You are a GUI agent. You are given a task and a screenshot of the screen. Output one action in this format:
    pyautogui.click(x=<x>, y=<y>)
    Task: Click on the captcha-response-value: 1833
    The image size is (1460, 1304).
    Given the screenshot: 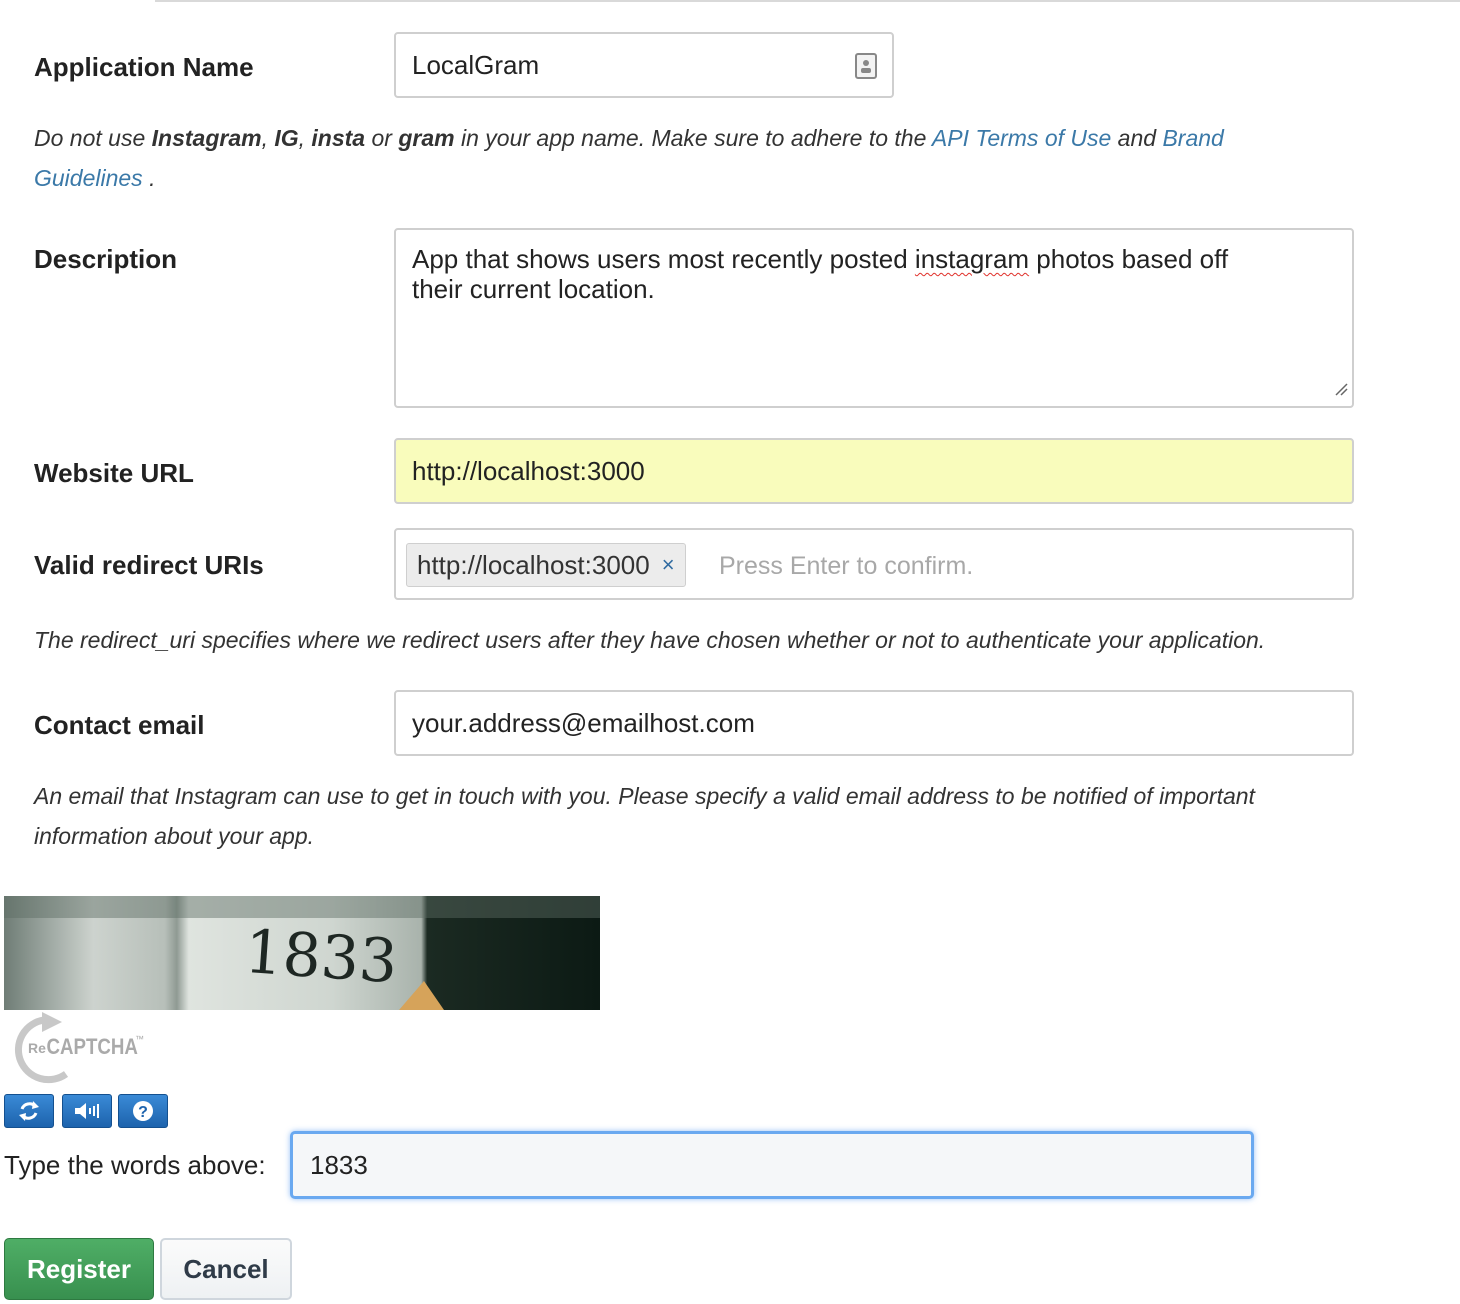 What is the action you would take?
    pyautogui.click(x=339, y=1164)
    